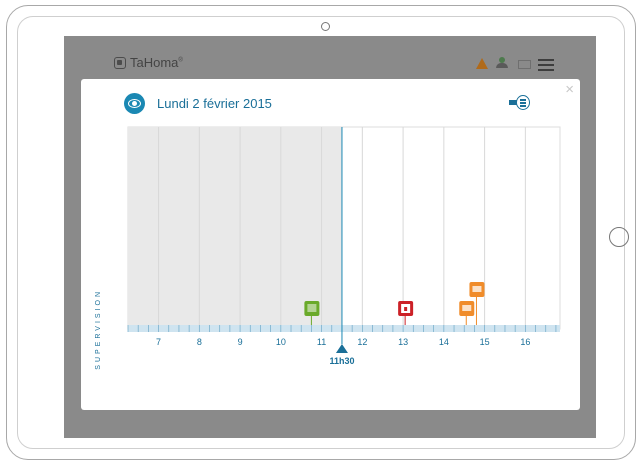  I want to click on x-tick-label: 9, so click(240, 342).